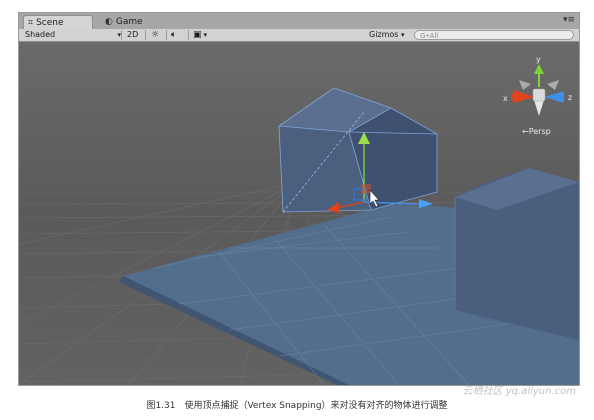  What do you see at coordinates (536, 131) in the screenshot?
I see `persp-label: ←Persp` at bounding box center [536, 131].